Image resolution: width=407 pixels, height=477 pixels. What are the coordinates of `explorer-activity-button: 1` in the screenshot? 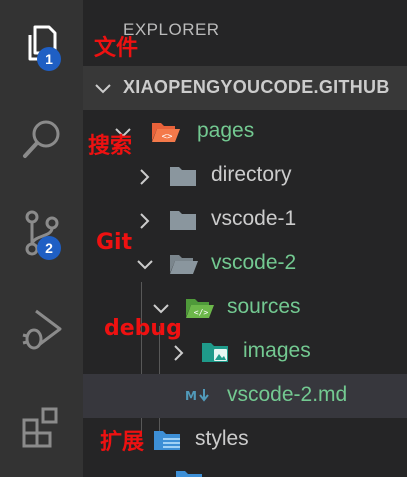 It's located at (41, 43).